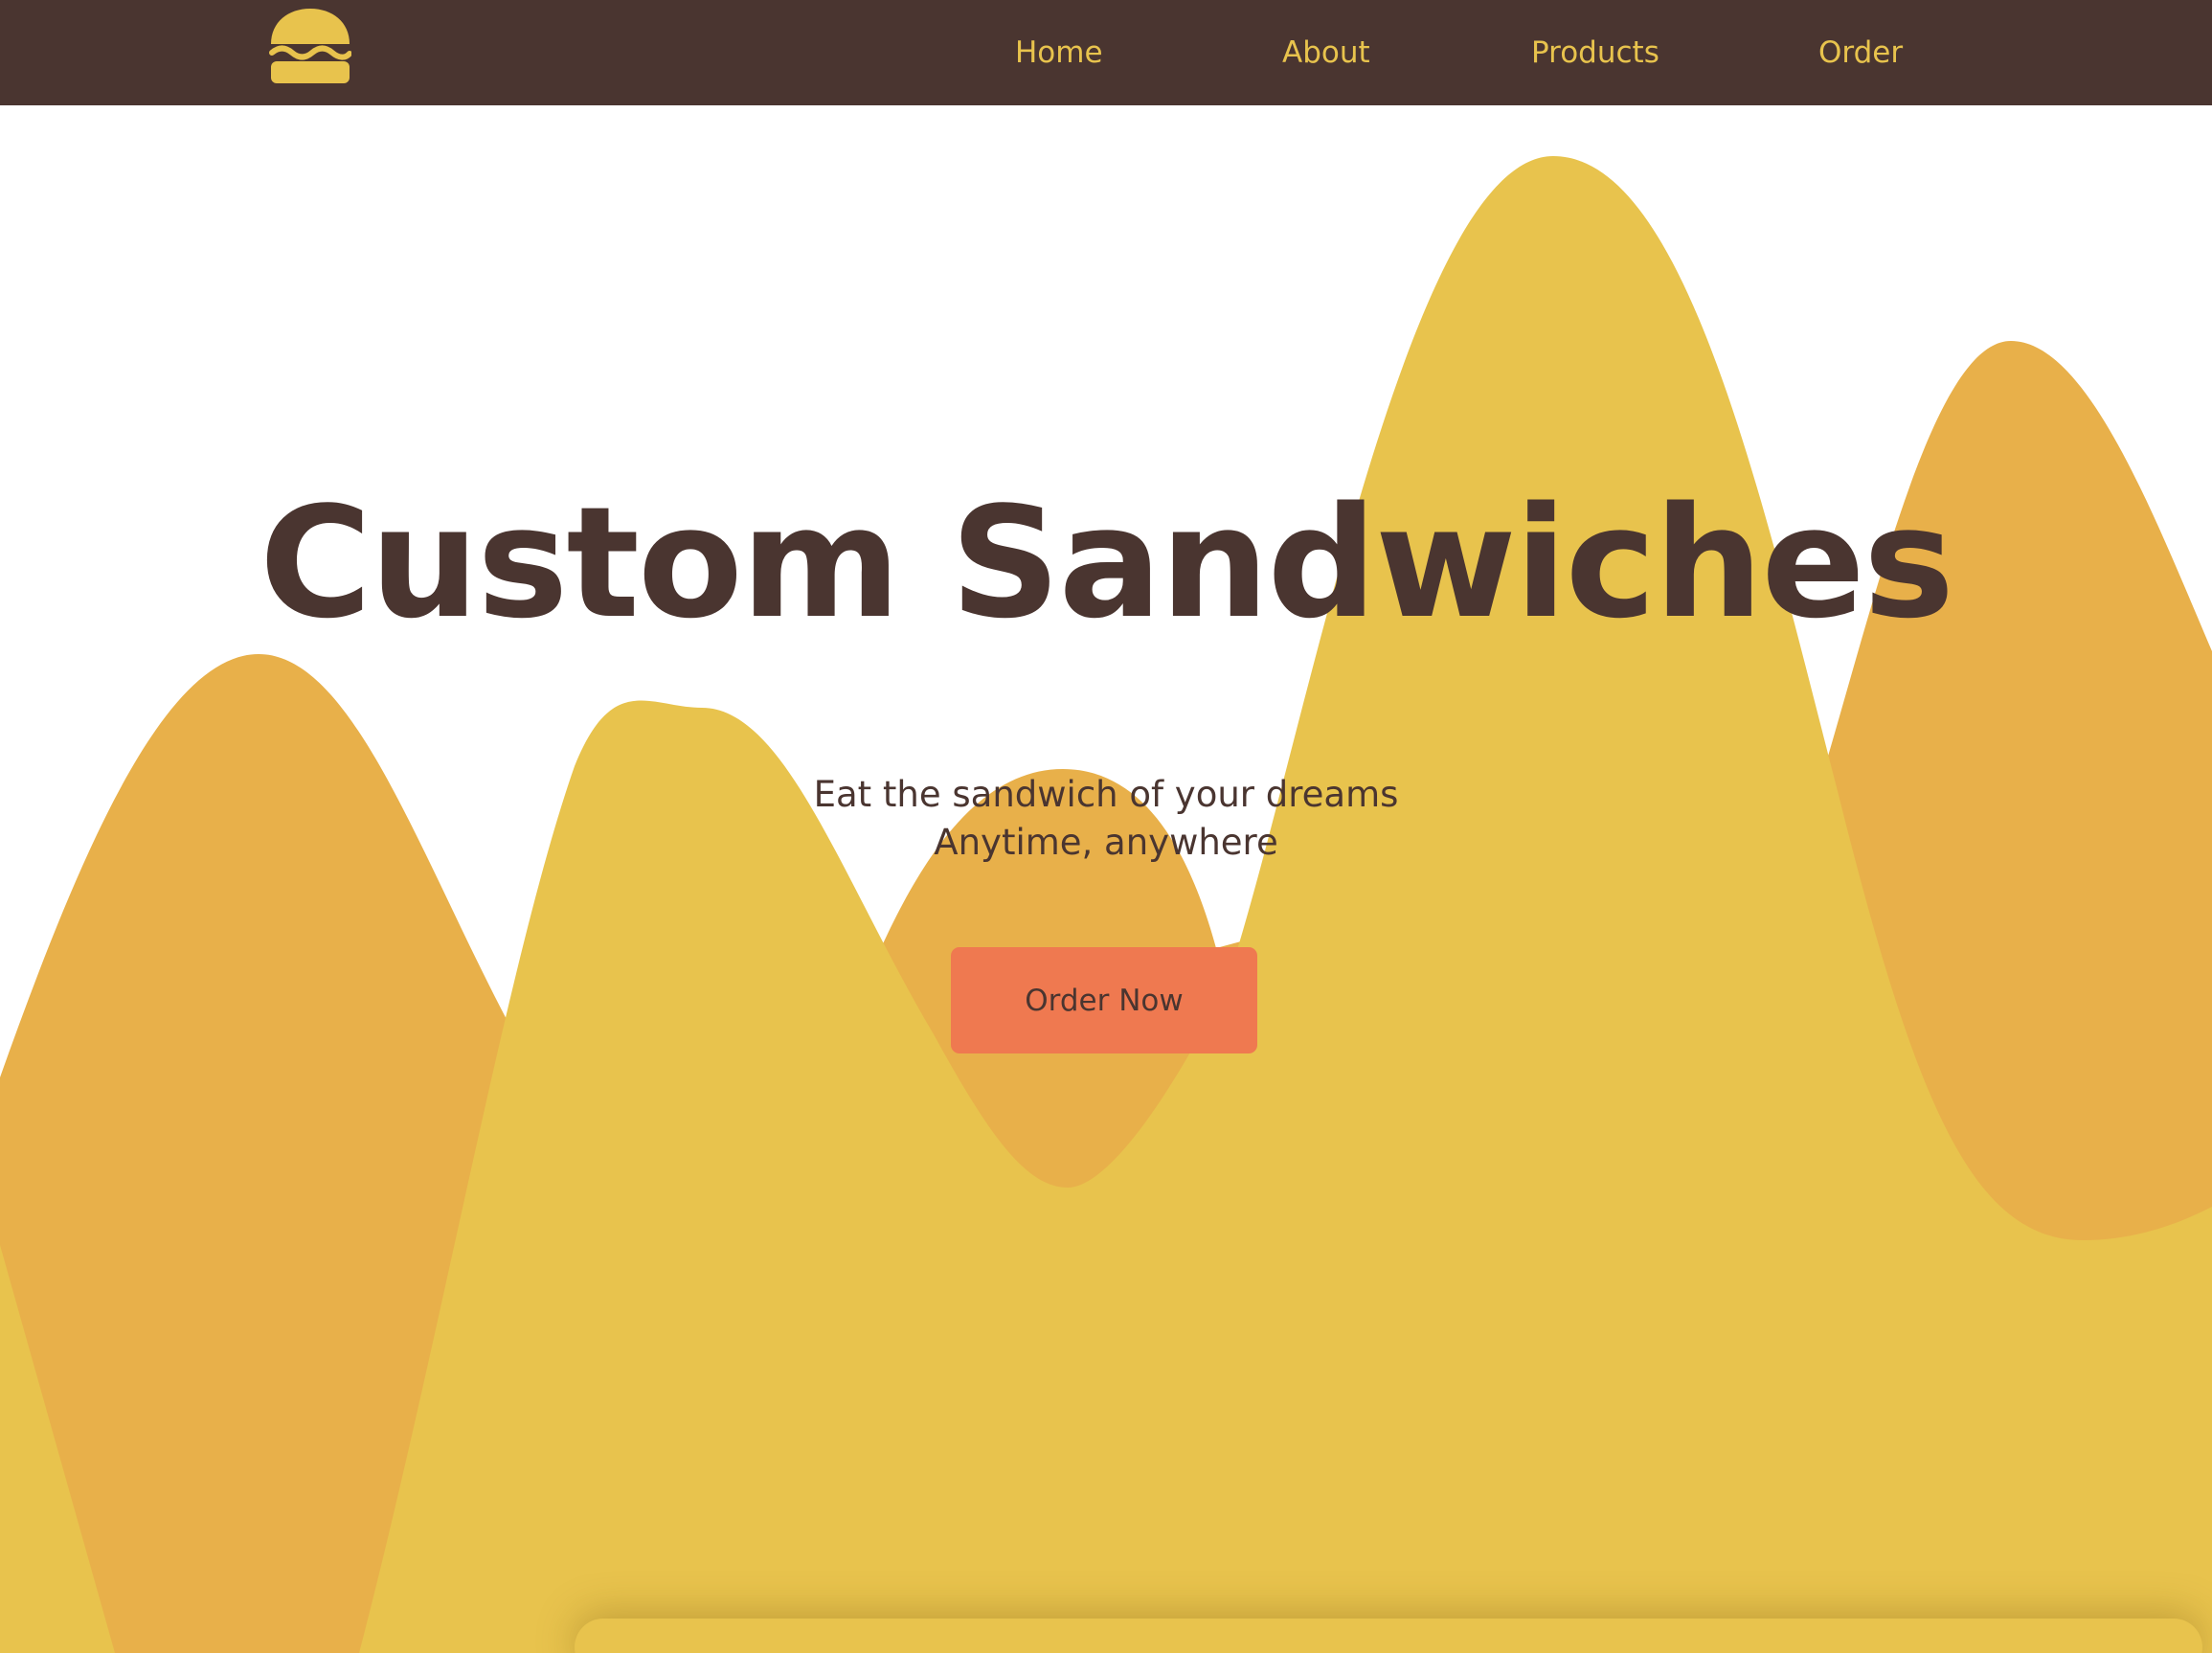 Image resolution: width=2212 pixels, height=1653 pixels. Describe the element at coordinates (1388, 1636) in the screenshot. I see `bottom-card-shadow` at that location.